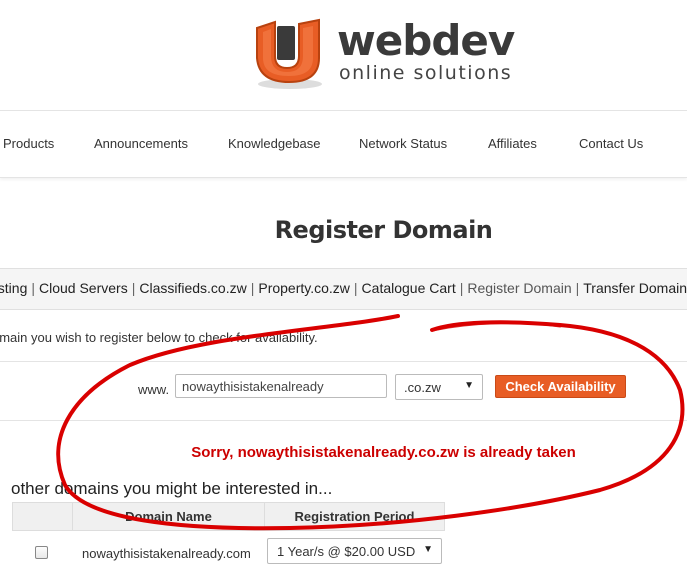  What do you see at coordinates (611, 143) in the screenshot?
I see `nav-item-contact-us: Contact Us` at bounding box center [611, 143].